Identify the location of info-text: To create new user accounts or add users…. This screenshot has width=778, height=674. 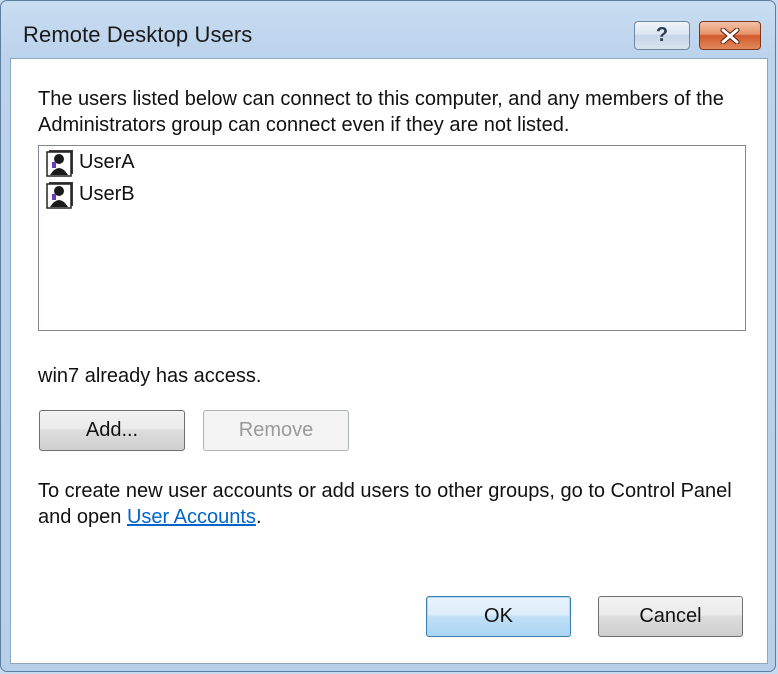
(393, 504).